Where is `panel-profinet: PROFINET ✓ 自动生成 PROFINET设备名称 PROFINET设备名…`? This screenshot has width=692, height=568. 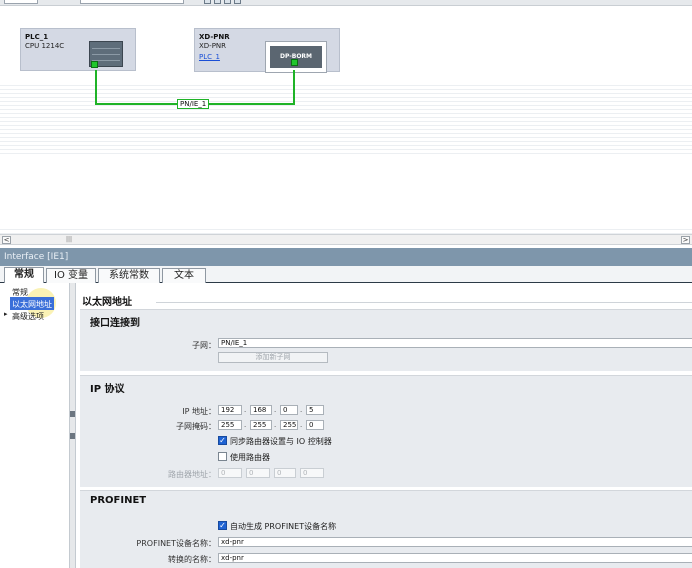 panel-profinet: PROFINET ✓ 自动生成 PROFINET设备名称 PROFINET设备名… is located at coordinates (386, 529).